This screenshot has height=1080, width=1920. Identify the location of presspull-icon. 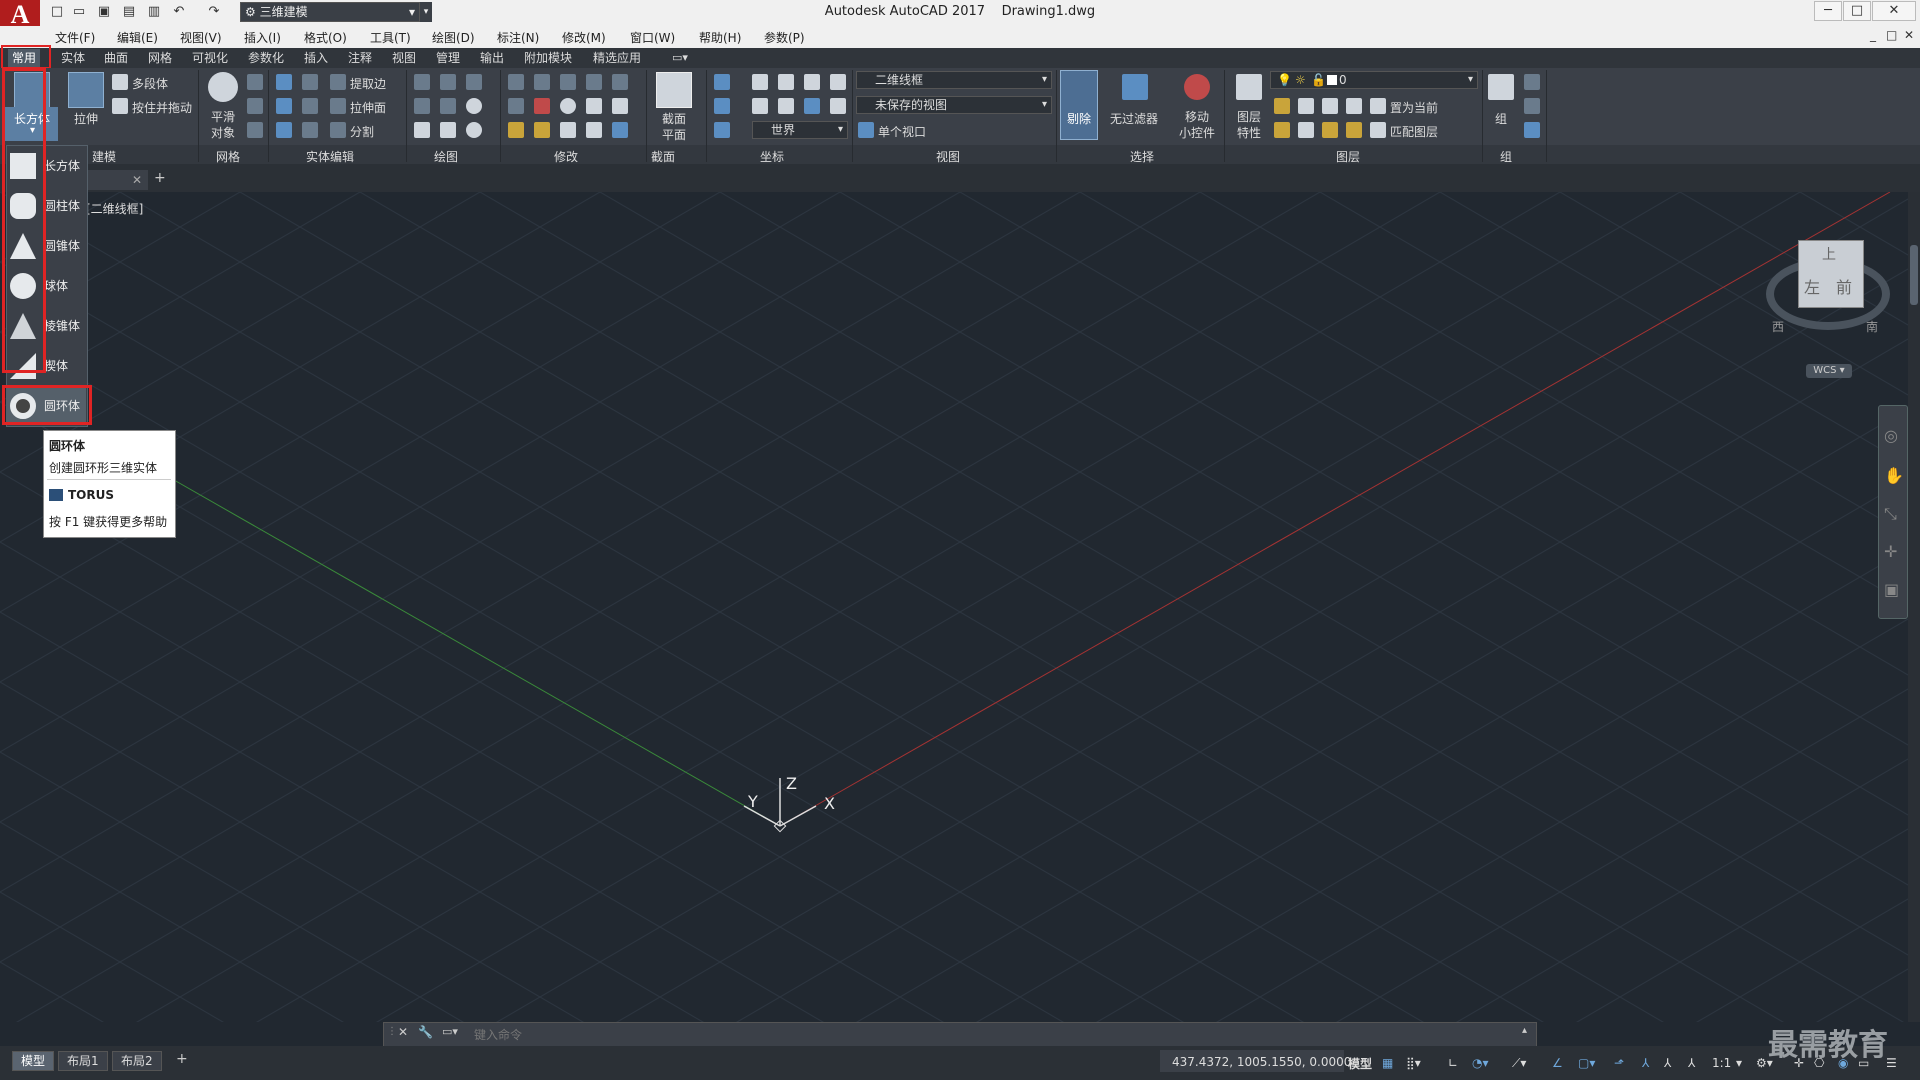
(120, 106).